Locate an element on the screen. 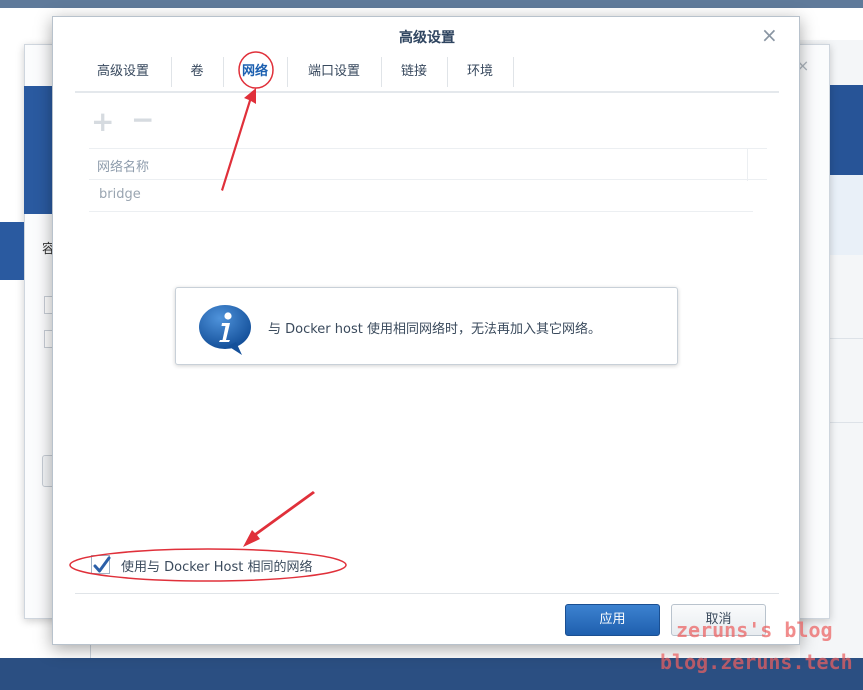  info-icon is located at coordinates (225, 330).